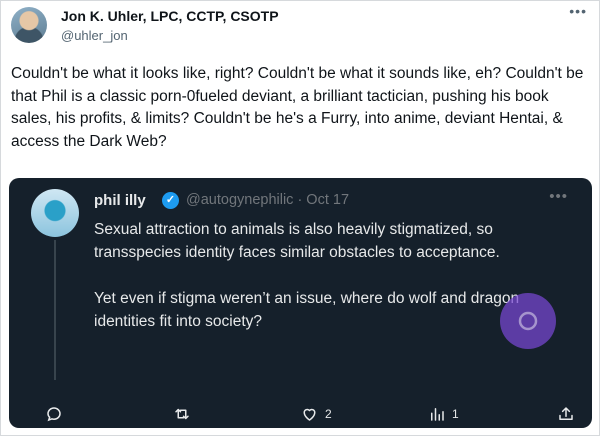  Describe the element at coordinates (267, 200) in the screenshot. I see `quoted-handle-date: @autogynephilic · Oct 17` at that location.